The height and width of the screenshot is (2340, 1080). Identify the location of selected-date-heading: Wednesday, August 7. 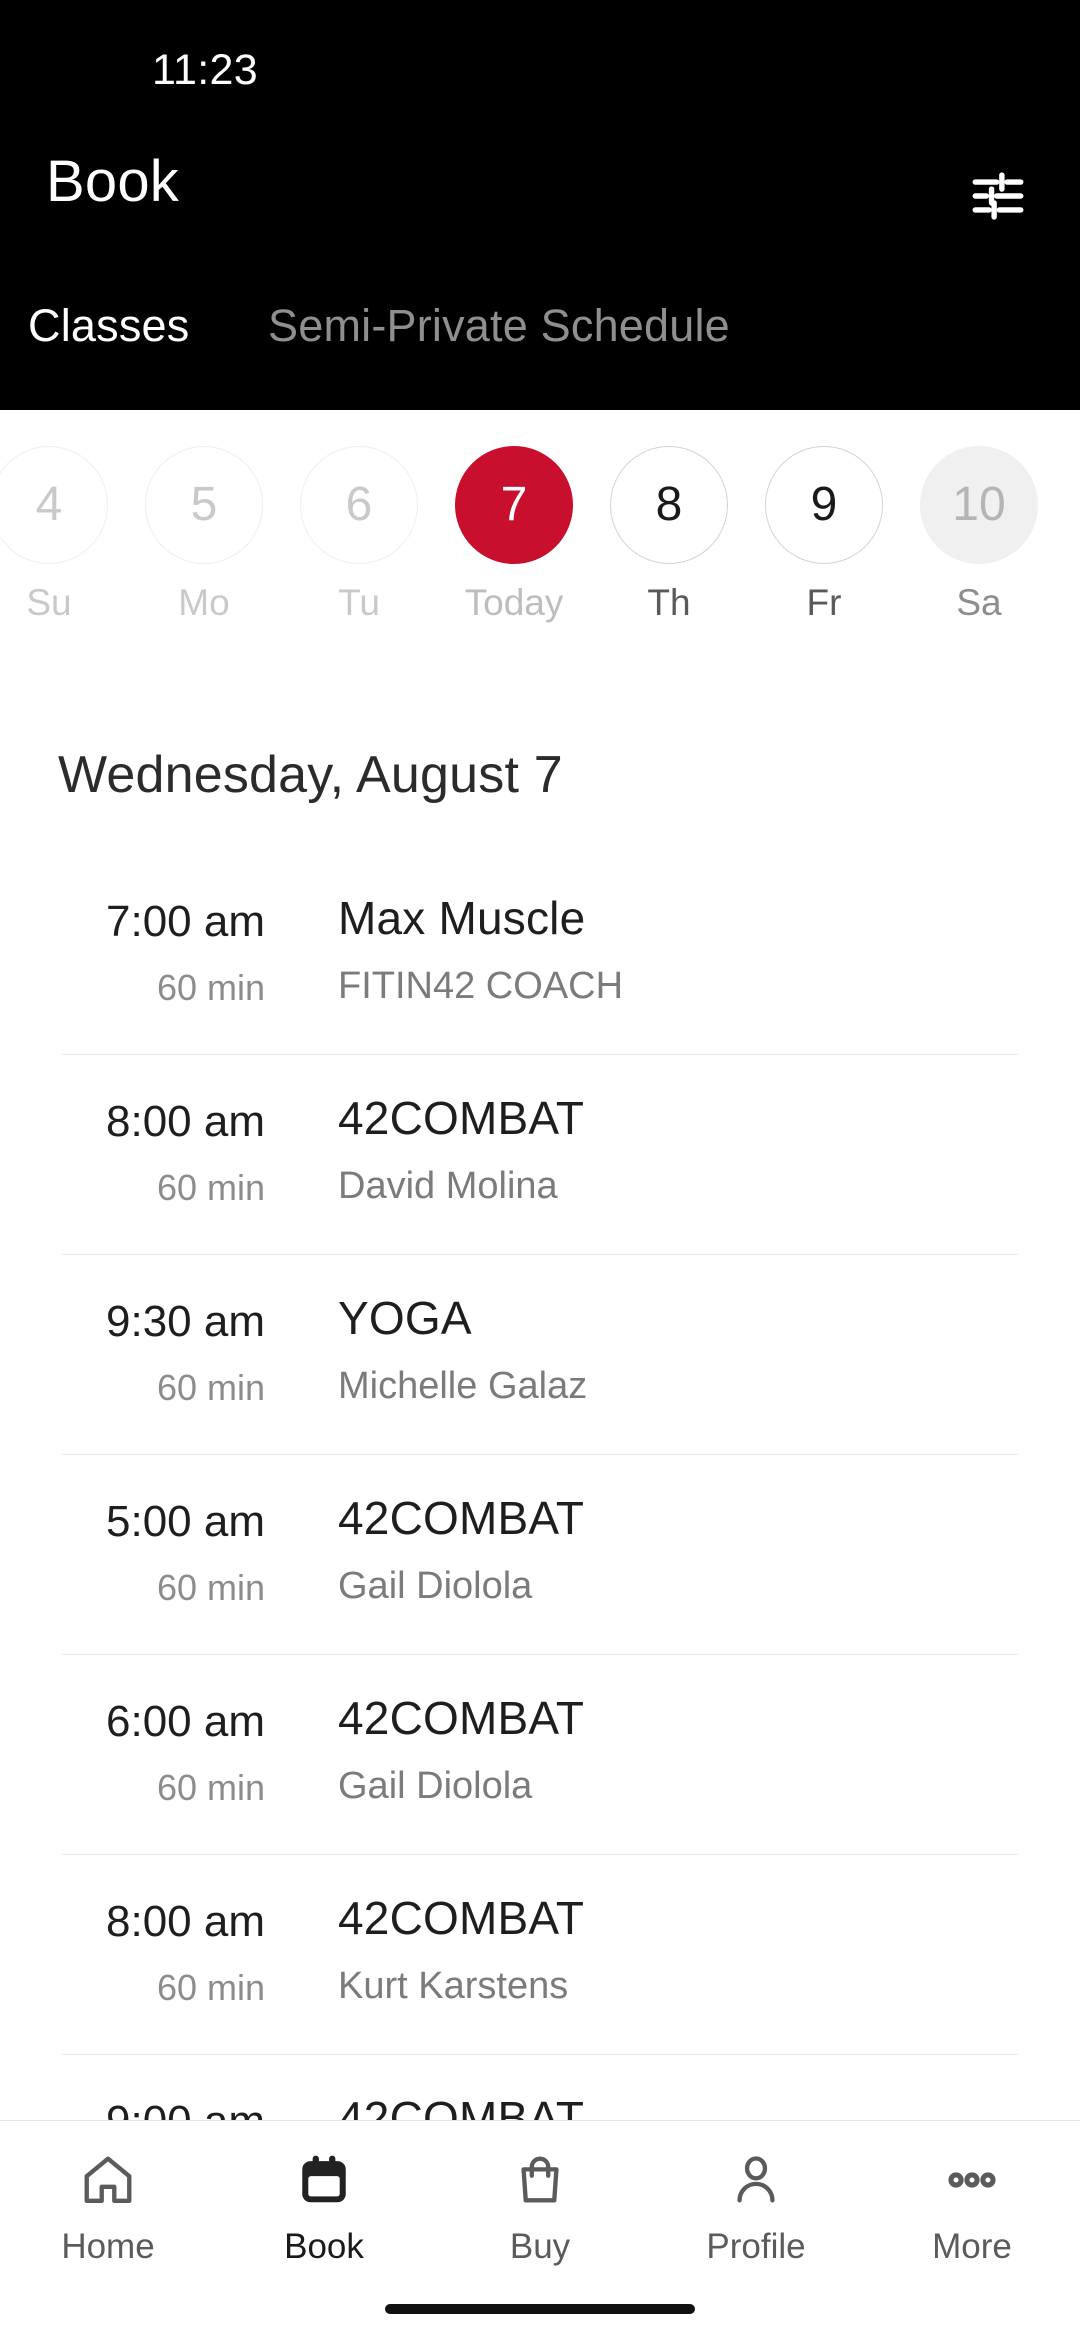
(310, 775).